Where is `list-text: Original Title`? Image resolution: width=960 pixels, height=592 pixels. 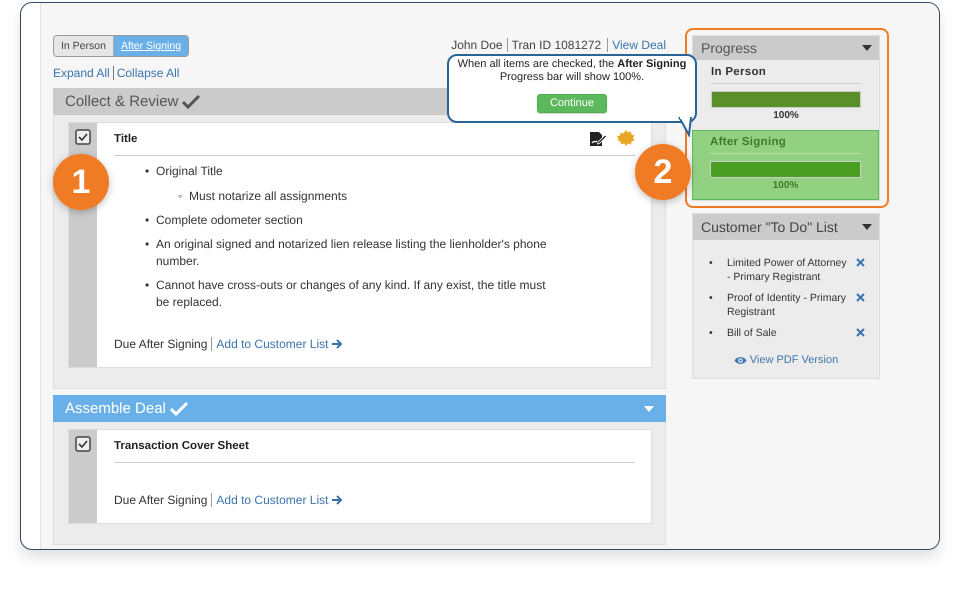
list-text: Original Title is located at coordinates (189, 171).